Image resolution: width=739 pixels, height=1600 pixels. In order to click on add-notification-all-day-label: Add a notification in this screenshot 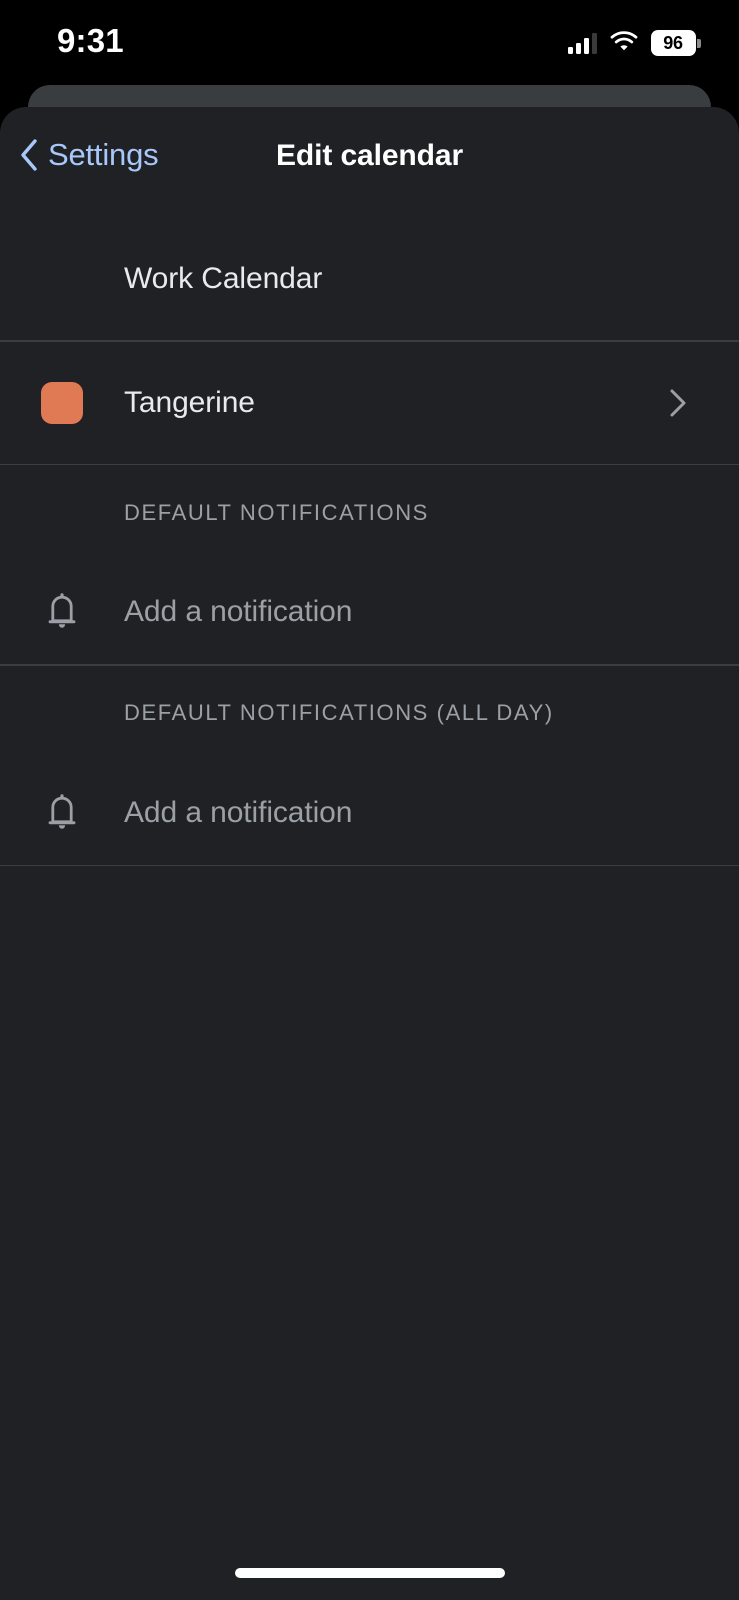, I will do `click(238, 812)`.